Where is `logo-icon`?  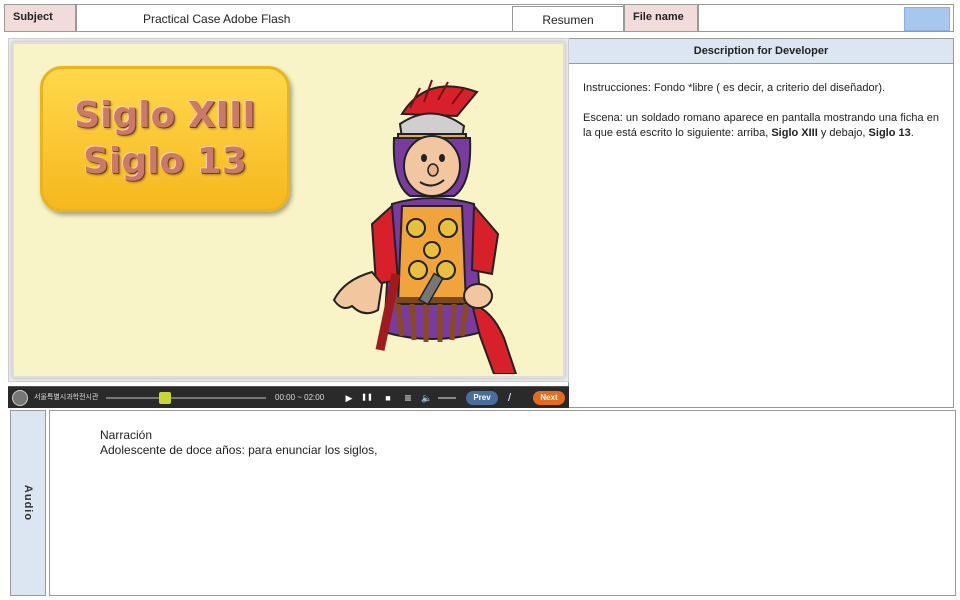 logo-icon is located at coordinates (20, 398).